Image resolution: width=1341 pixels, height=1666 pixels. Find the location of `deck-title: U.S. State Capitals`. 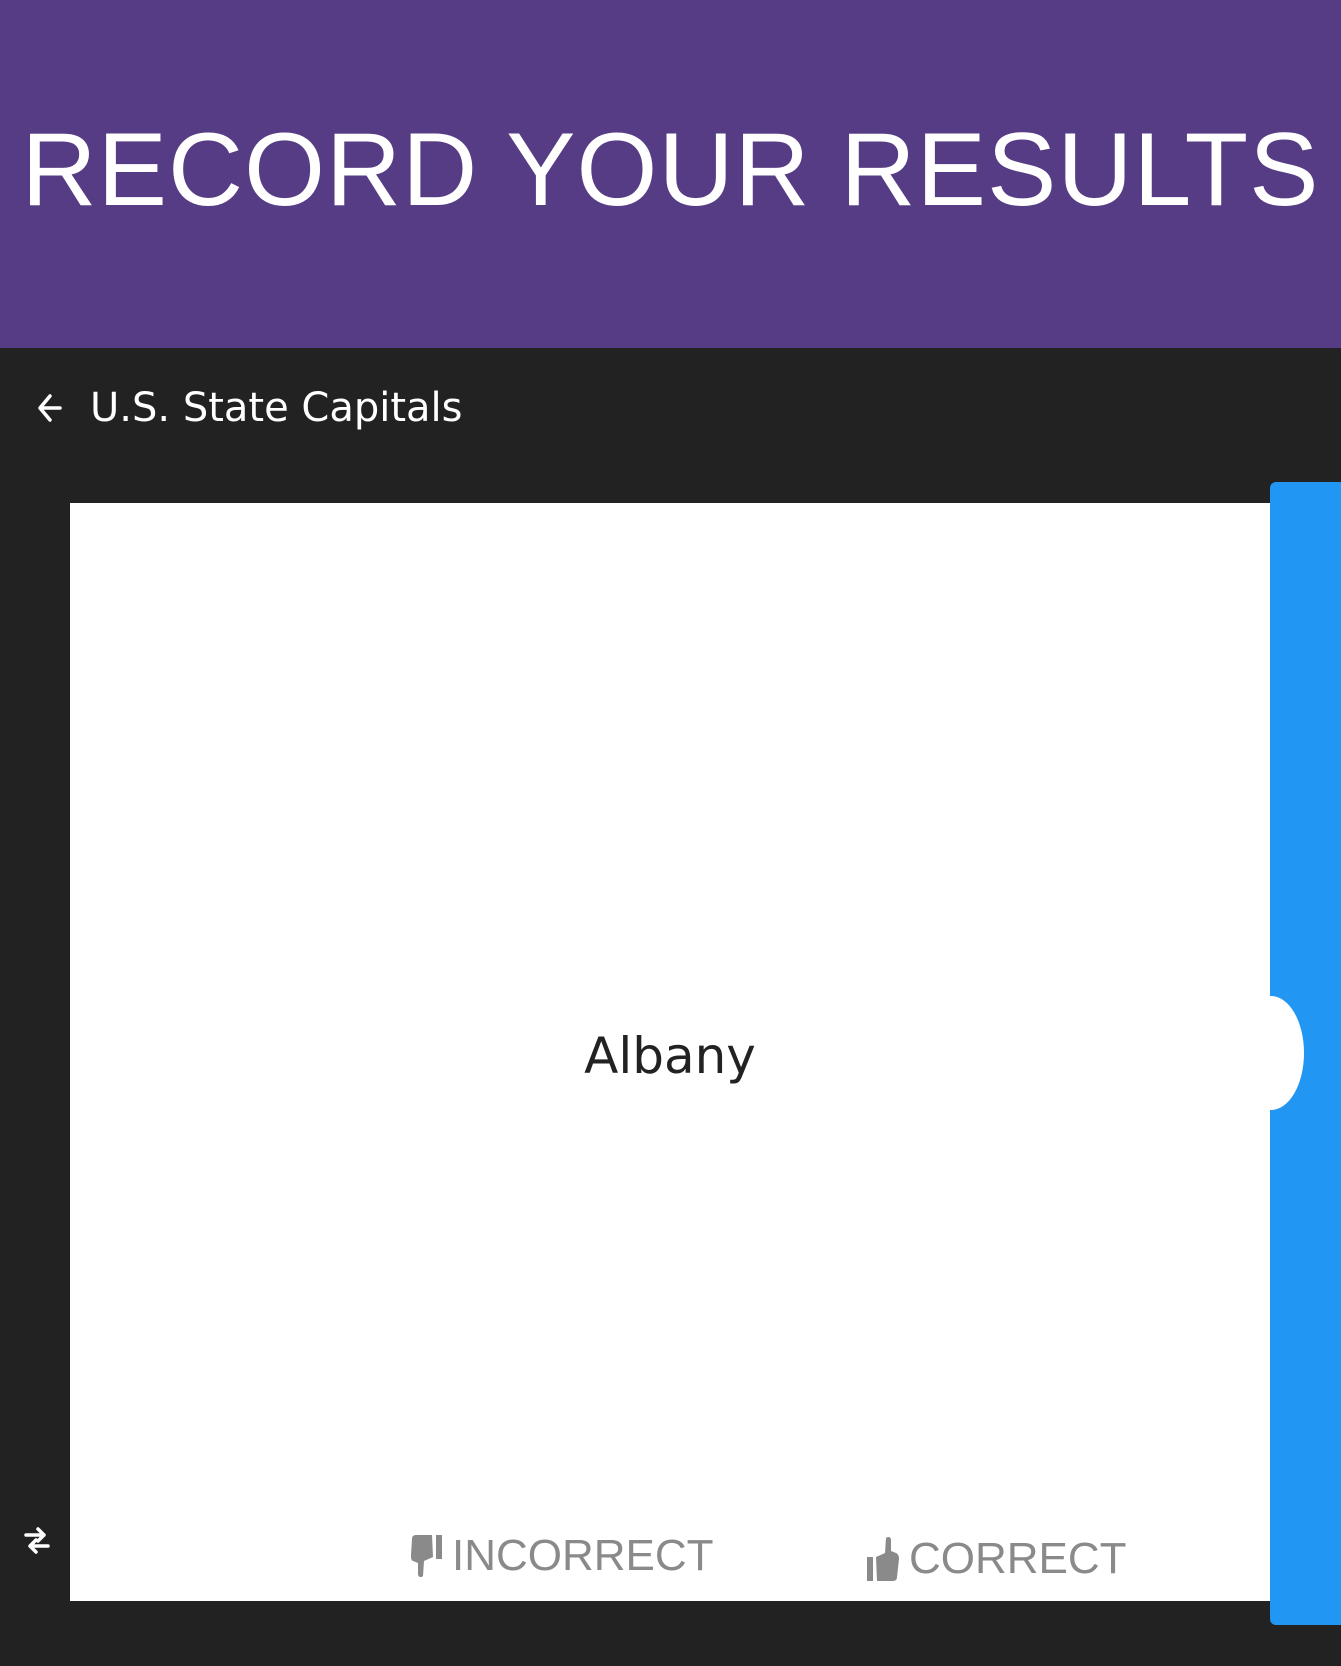

deck-title: U.S. State Capitals is located at coordinates (276, 408).